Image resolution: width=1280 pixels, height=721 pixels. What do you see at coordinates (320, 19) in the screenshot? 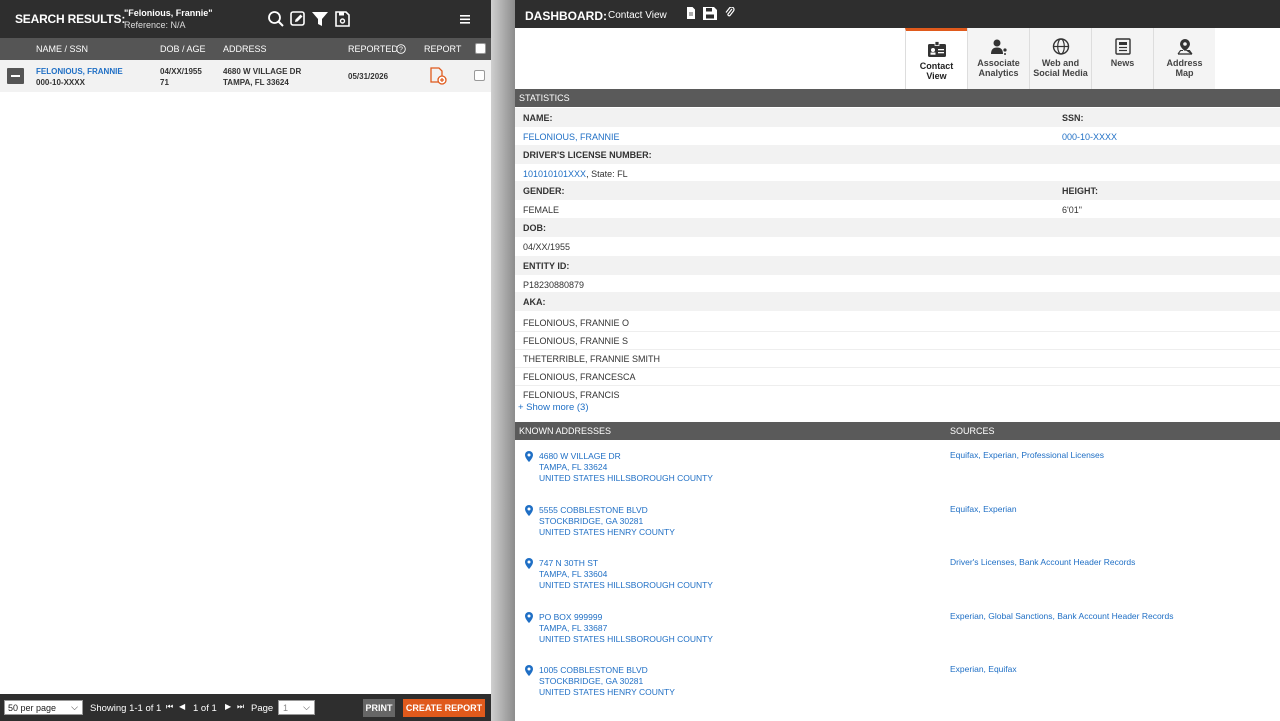
I see `filter-icon` at bounding box center [320, 19].